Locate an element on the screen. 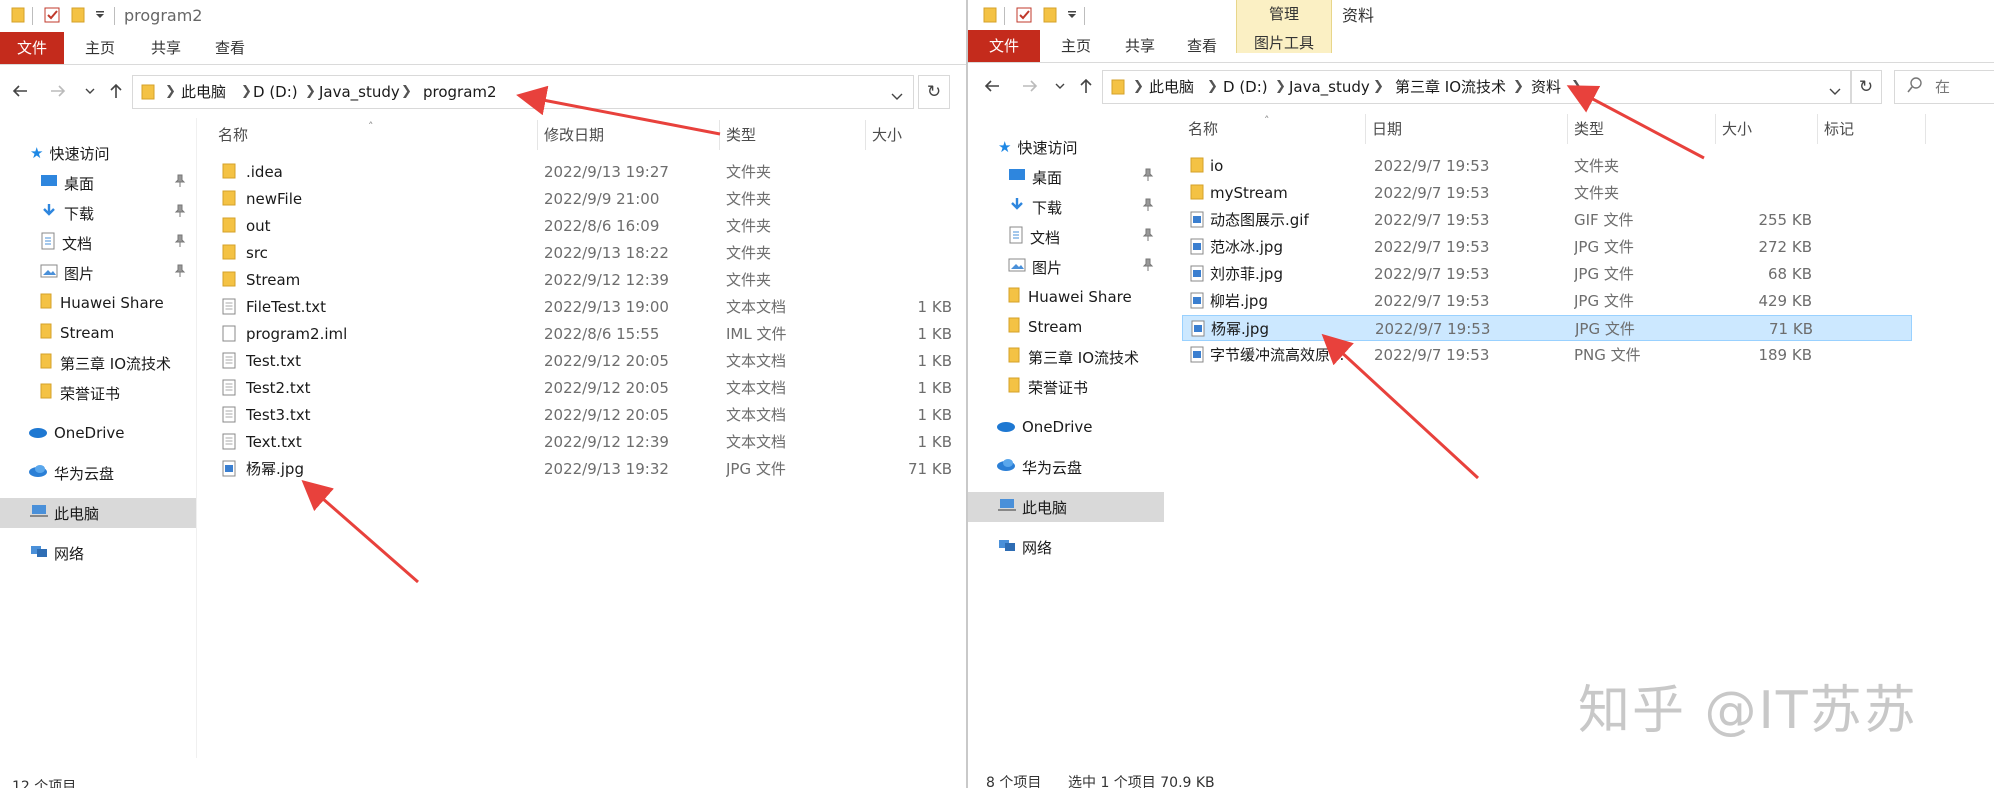 The width and height of the screenshot is (1994, 788). column-header-tags: 标记 is located at coordinates (1872, 129).